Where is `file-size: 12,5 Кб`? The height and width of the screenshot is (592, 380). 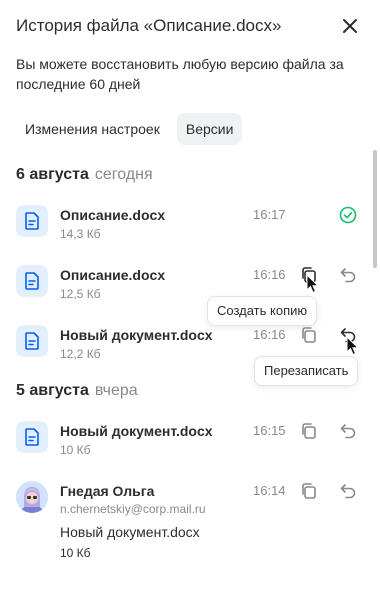 file-size: 12,5 Кб is located at coordinates (80, 294).